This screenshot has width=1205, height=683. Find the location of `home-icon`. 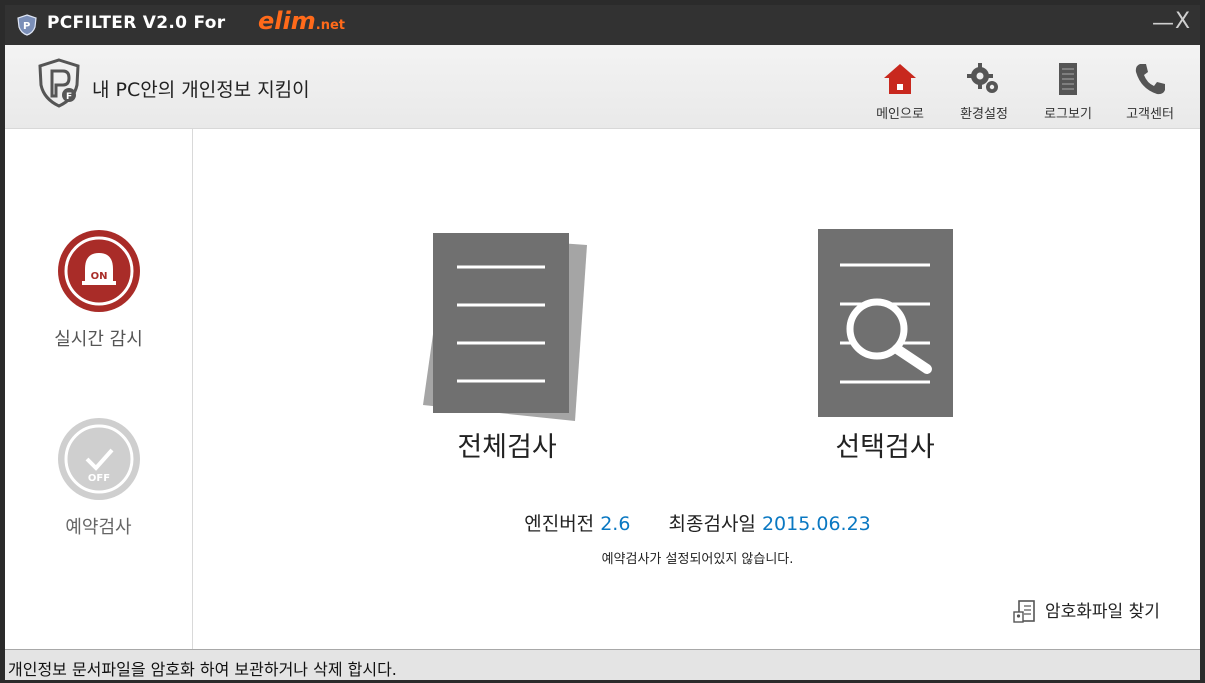

home-icon is located at coordinates (900, 79).